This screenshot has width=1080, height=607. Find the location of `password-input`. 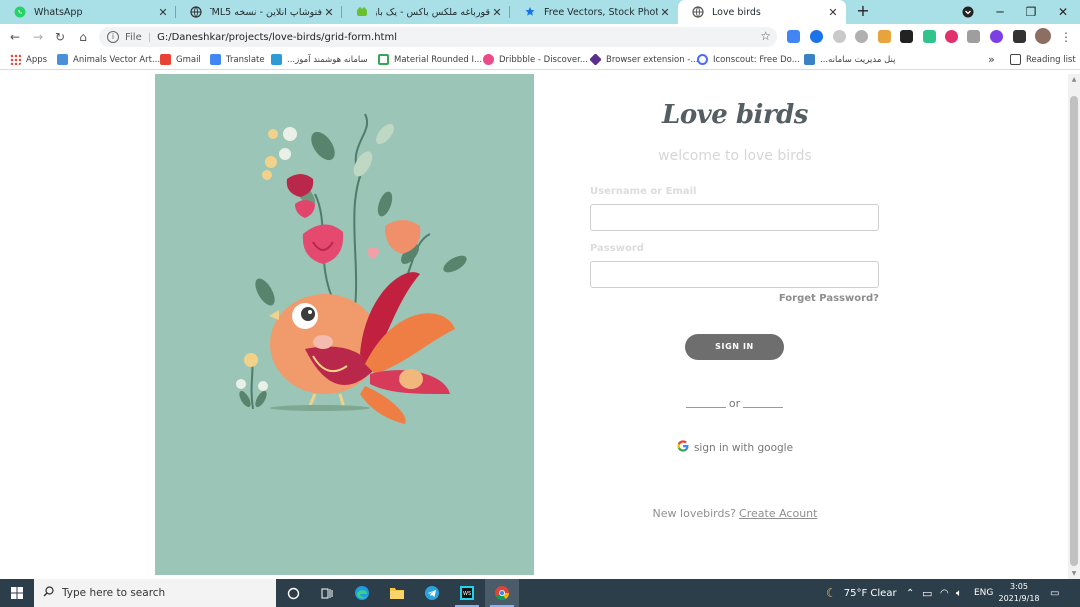

password-input is located at coordinates (734, 274).